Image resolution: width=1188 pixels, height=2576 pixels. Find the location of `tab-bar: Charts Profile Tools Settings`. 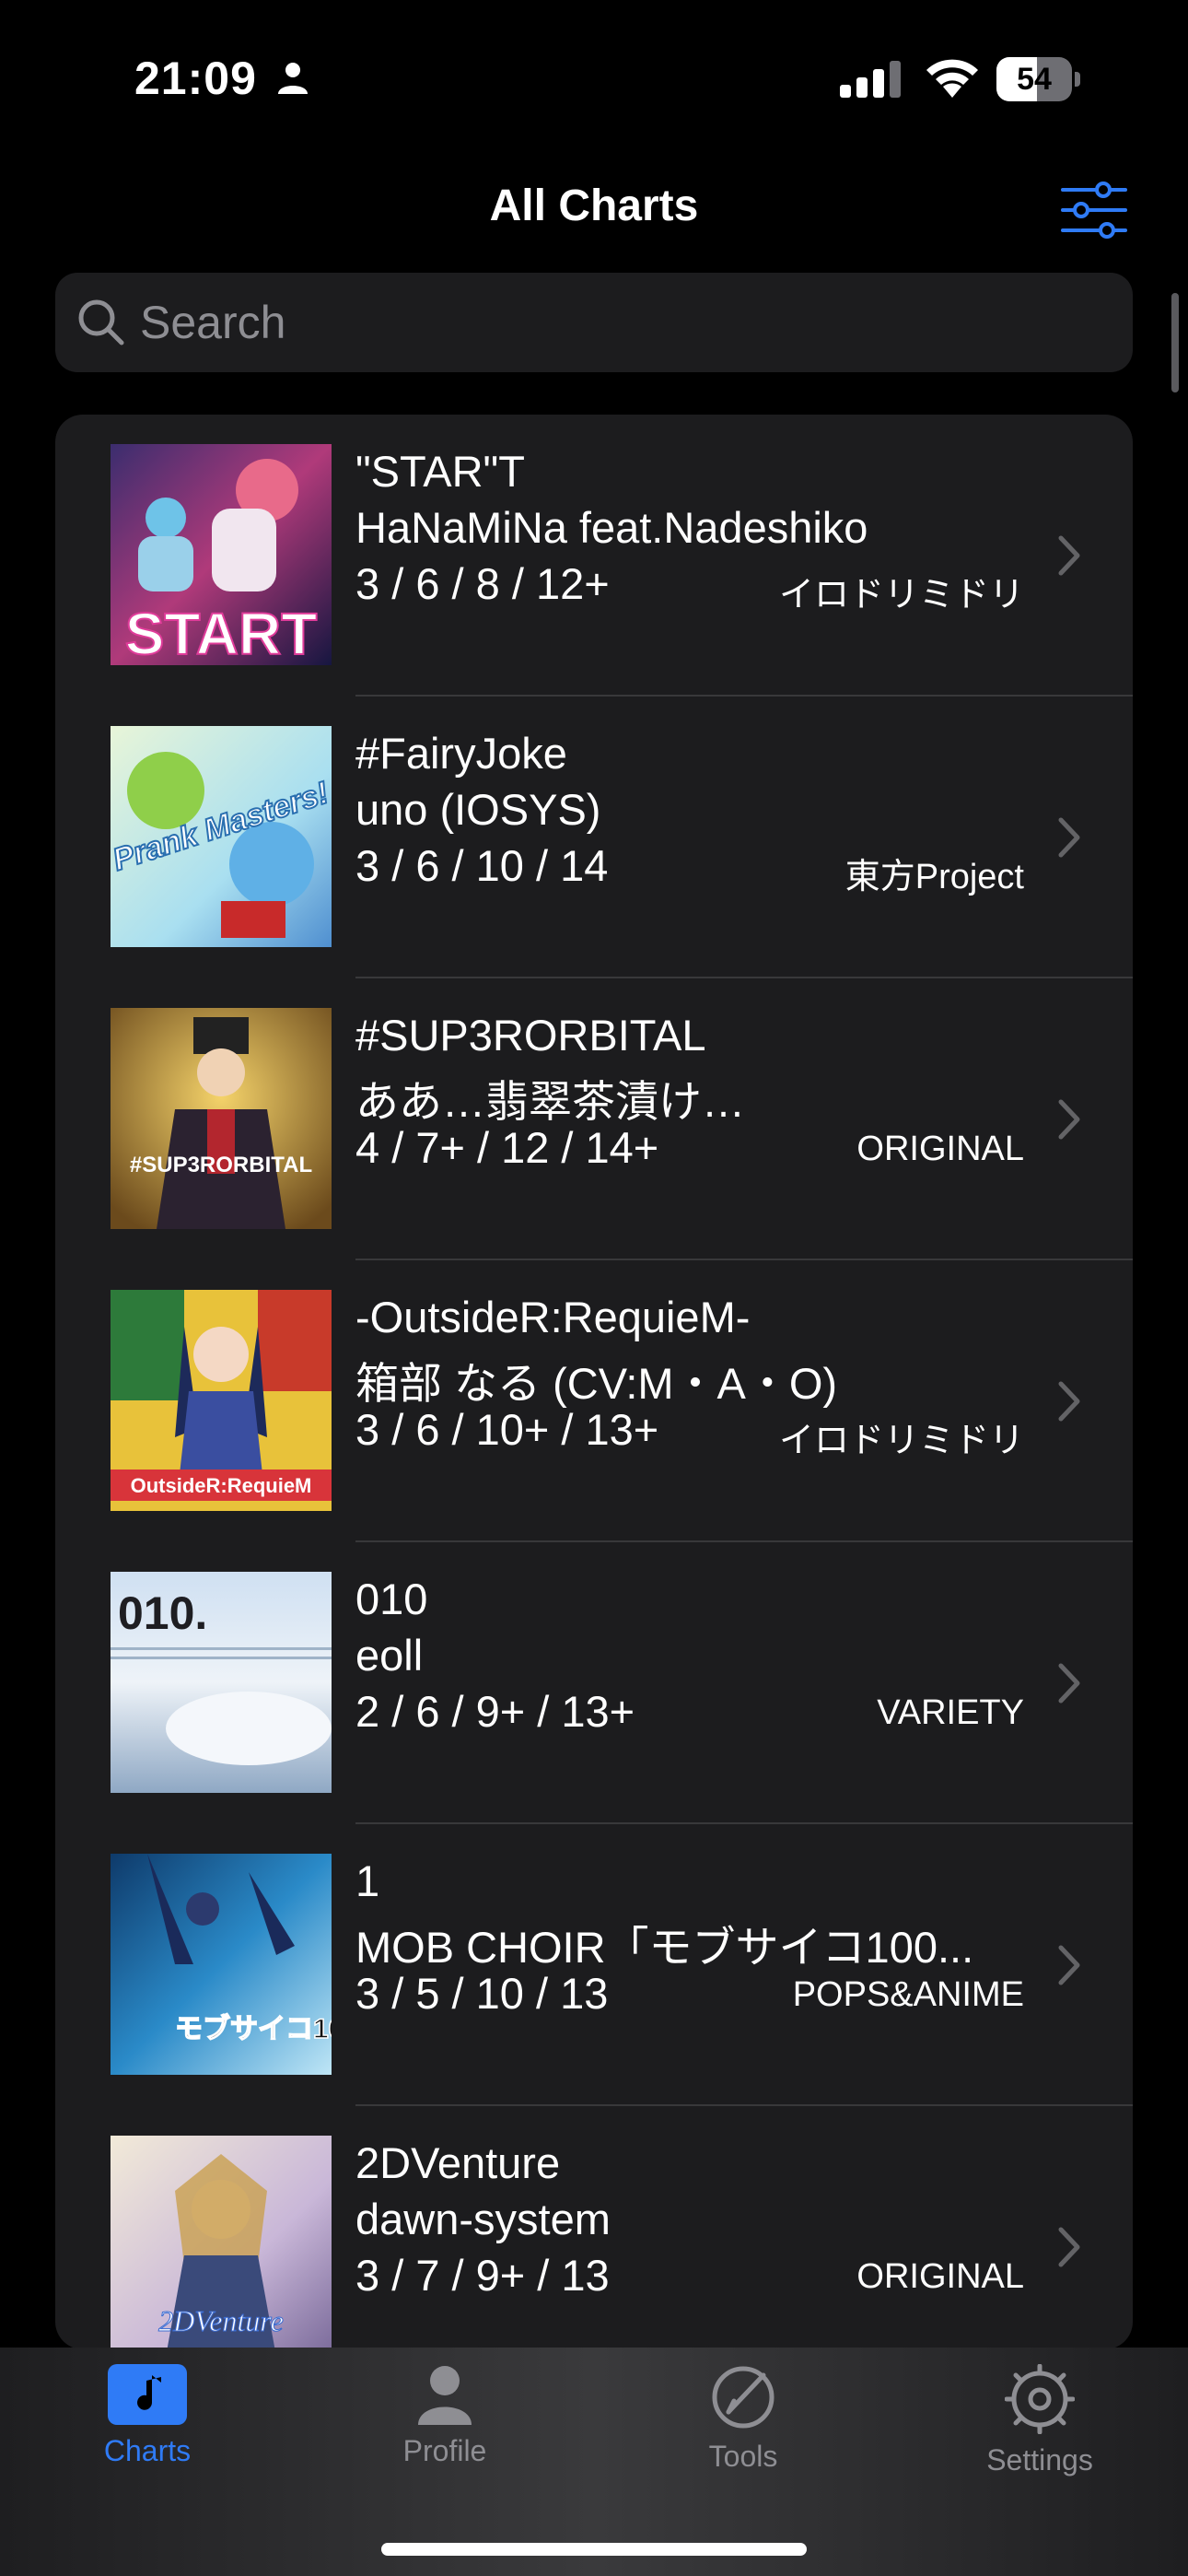

tab-bar: Charts Profile Tools Settings is located at coordinates (594, 2462).